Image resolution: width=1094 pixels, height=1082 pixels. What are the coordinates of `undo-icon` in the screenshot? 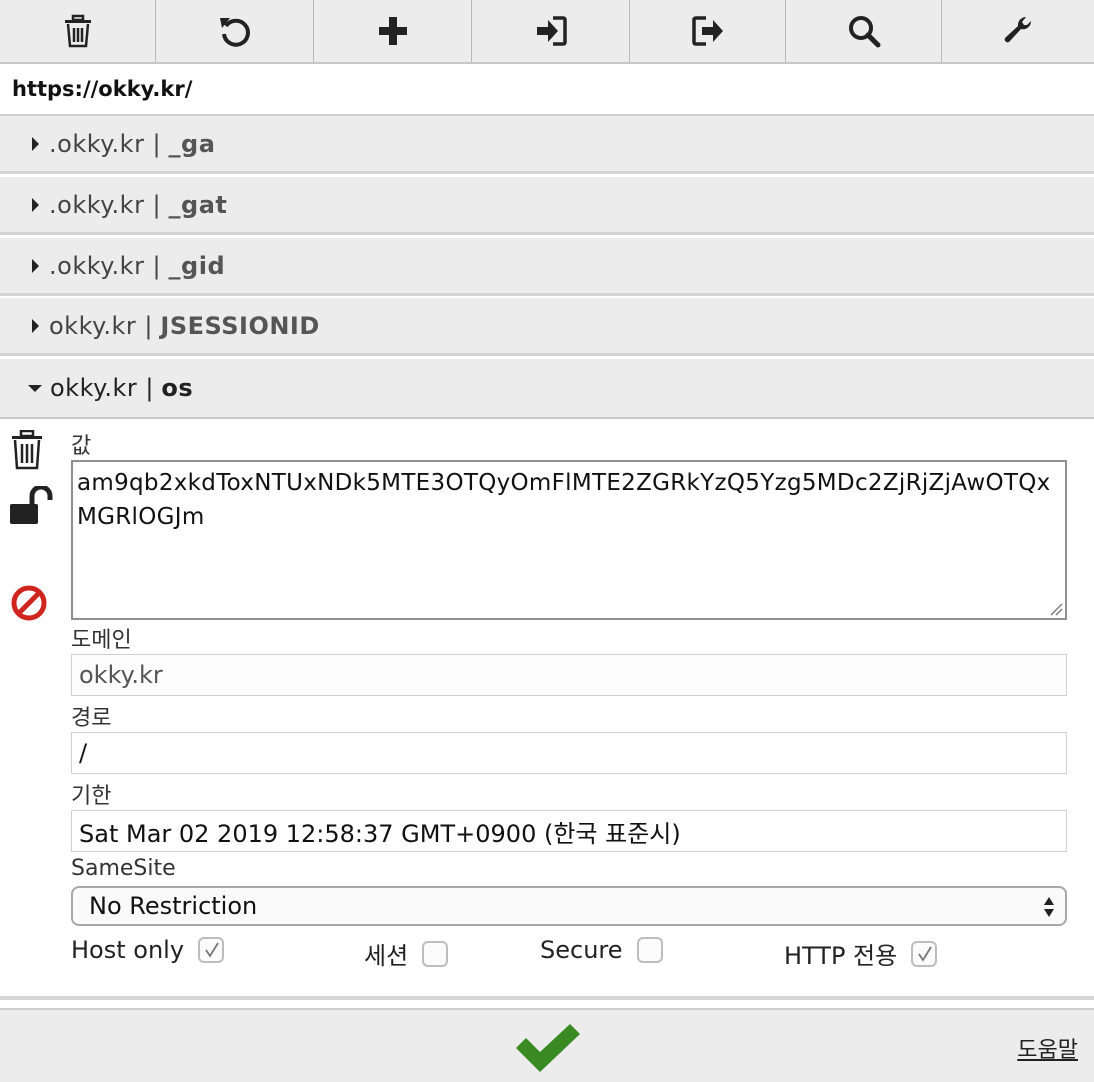 It's located at (234, 32).